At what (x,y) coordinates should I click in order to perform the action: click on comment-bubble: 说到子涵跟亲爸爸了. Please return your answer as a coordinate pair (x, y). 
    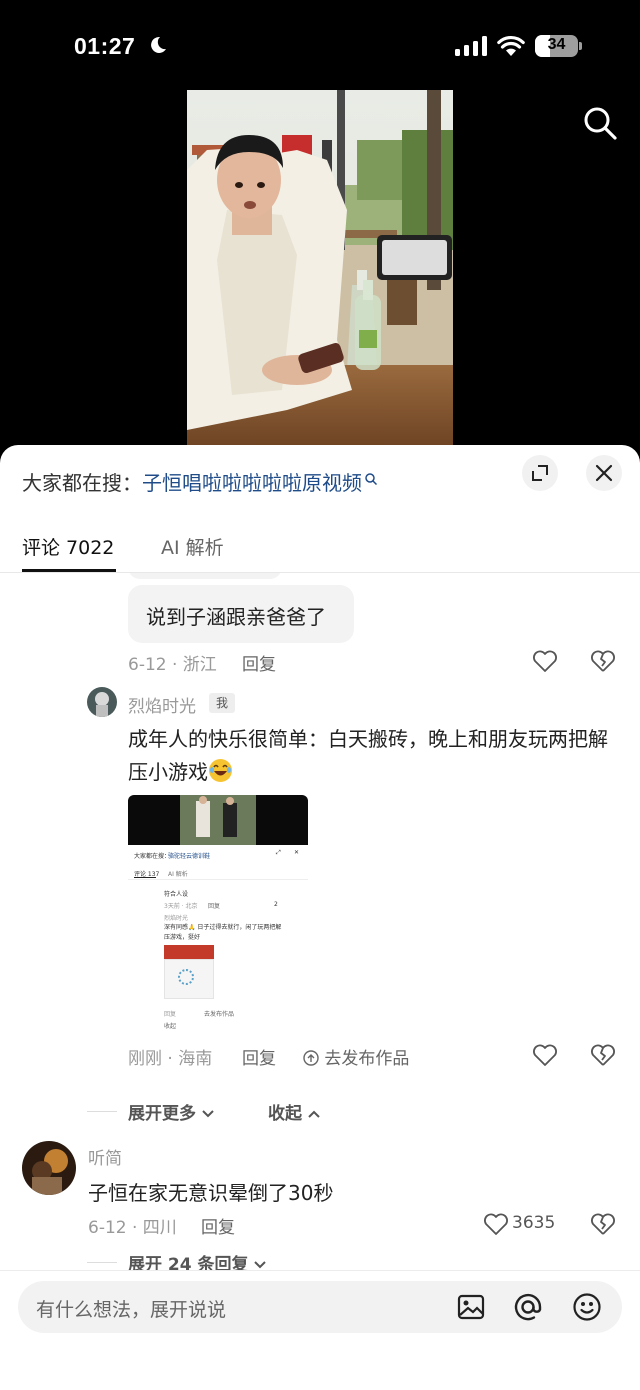
    Looking at the image, I should click on (241, 614).